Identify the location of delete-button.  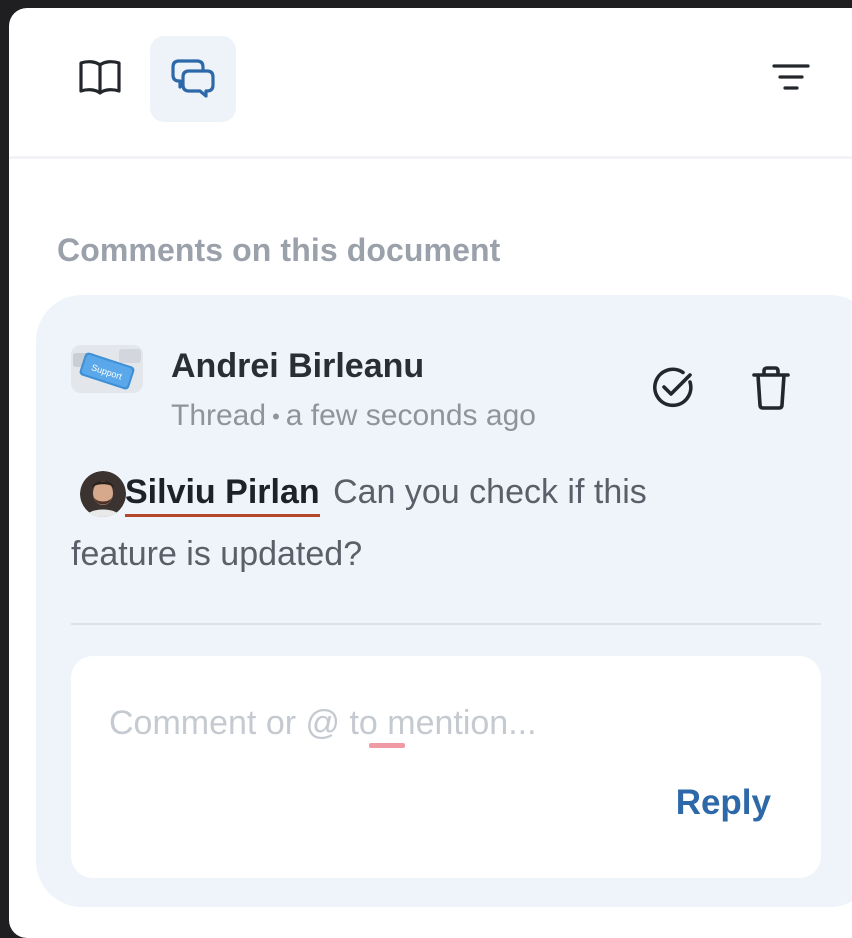
(771, 390).